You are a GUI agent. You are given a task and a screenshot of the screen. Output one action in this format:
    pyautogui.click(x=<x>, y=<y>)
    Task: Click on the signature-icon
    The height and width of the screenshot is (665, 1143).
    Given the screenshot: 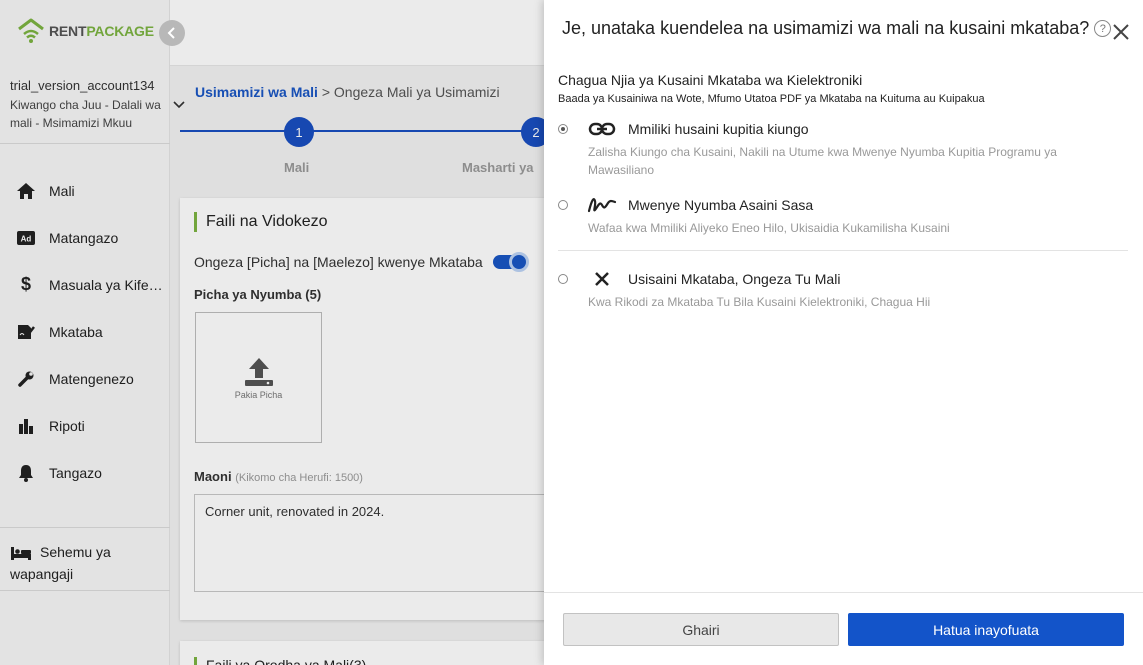 What is the action you would take?
    pyautogui.click(x=602, y=205)
    